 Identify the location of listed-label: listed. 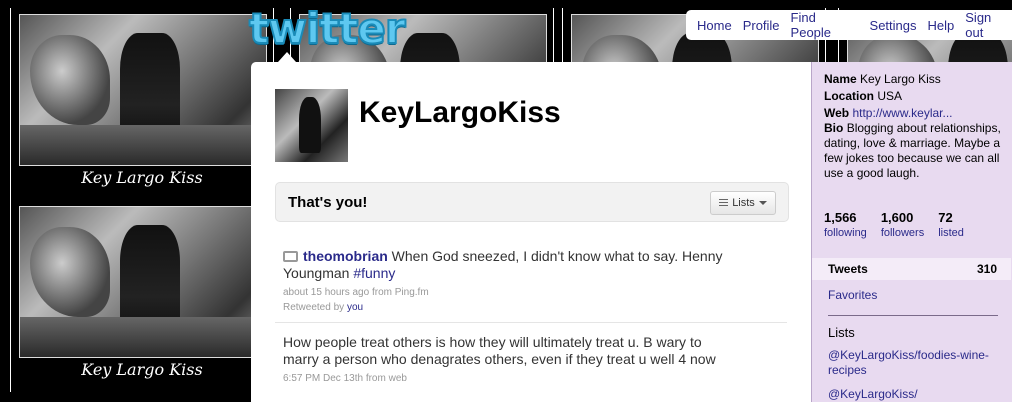
(951, 233).